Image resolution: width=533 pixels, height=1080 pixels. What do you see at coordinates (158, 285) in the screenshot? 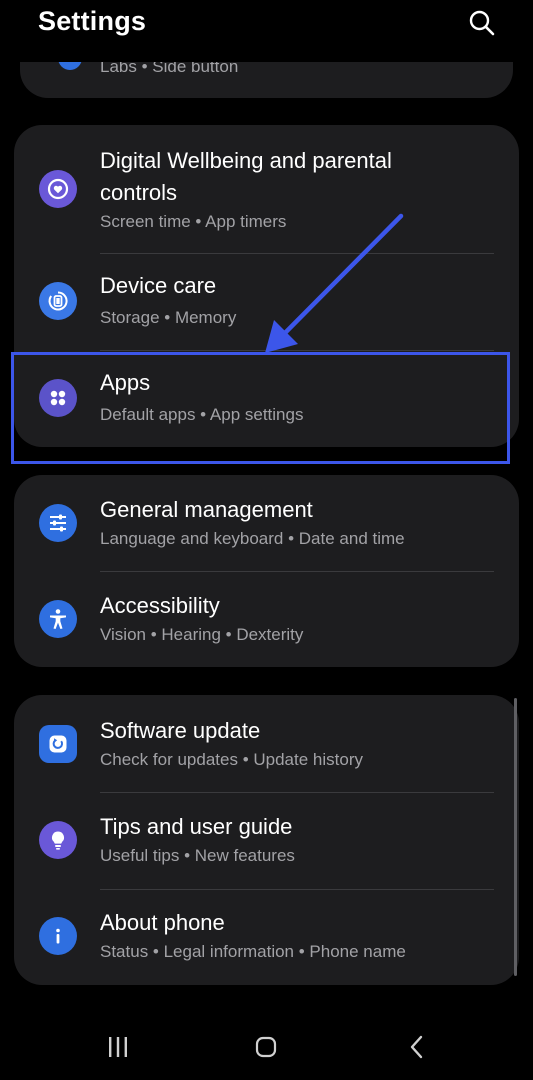
I see `settings-item-title: Device care` at bounding box center [158, 285].